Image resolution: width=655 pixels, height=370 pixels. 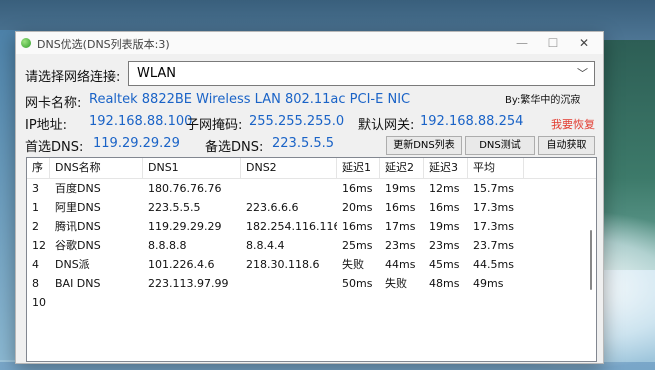 I want to click on ip-label: IP地址:, so click(x=46, y=125).